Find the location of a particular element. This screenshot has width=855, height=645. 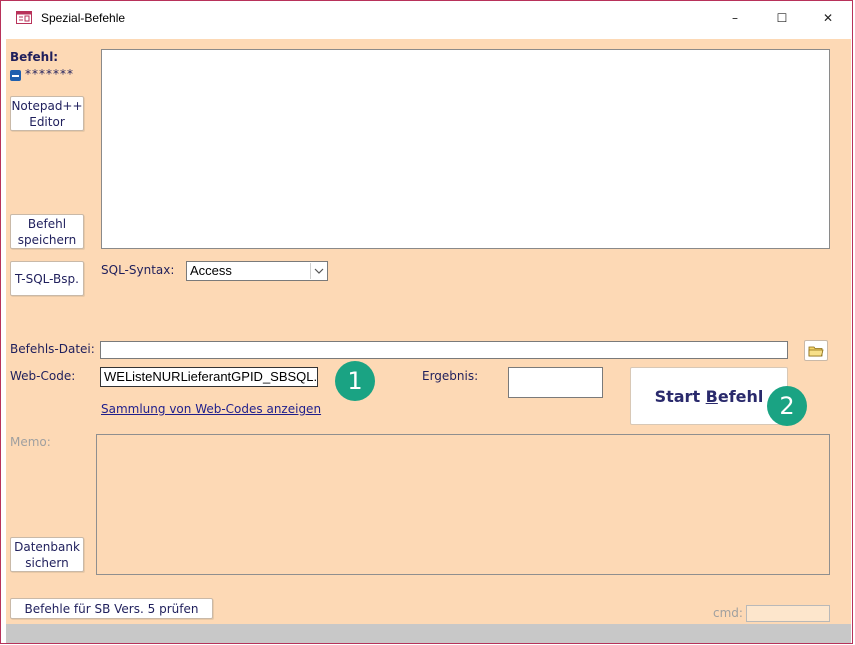

sql-syntax-select: Access is located at coordinates (257, 271).